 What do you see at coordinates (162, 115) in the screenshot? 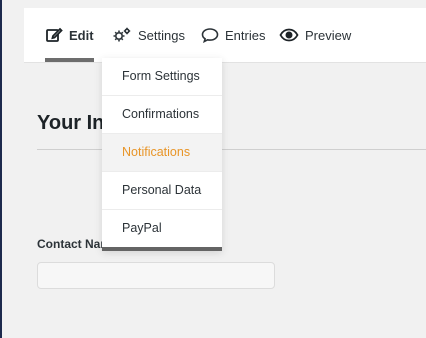
I see `menu-item-confirmations: Confirmations` at bounding box center [162, 115].